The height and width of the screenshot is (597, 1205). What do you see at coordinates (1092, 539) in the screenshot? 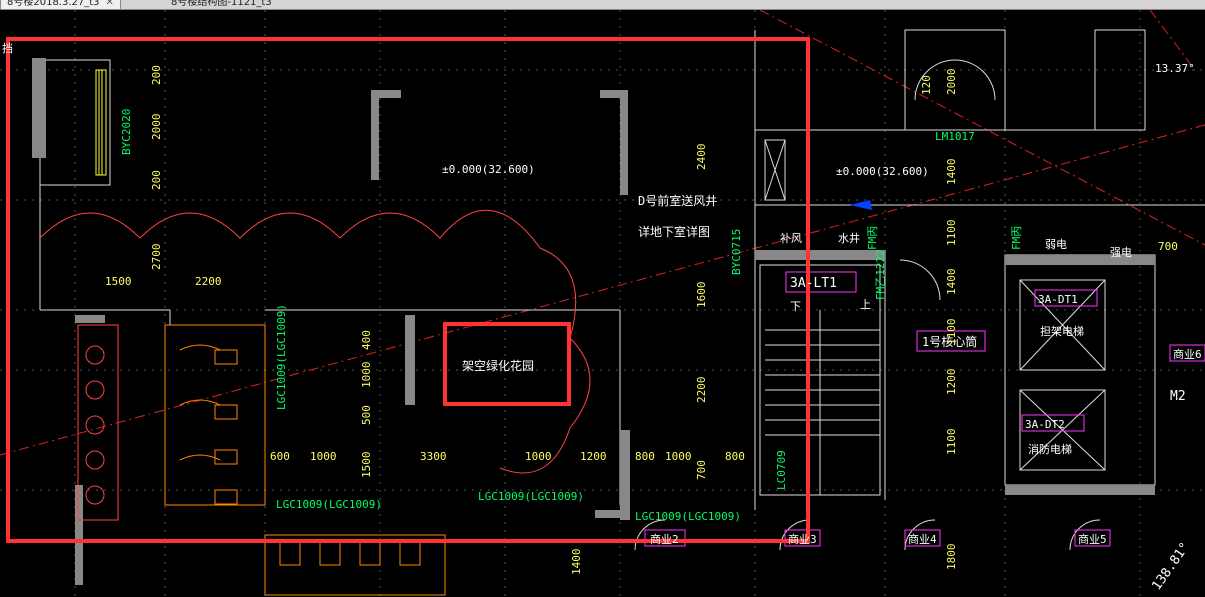
I see `shop-label: 商业5` at bounding box center [1092, 539].